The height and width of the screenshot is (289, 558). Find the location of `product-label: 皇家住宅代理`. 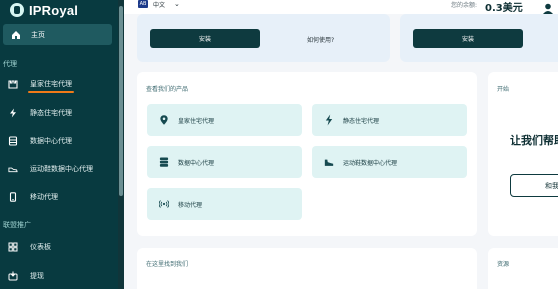

product-label: 皇家住宅代理 is located at coordinates (196, 121).